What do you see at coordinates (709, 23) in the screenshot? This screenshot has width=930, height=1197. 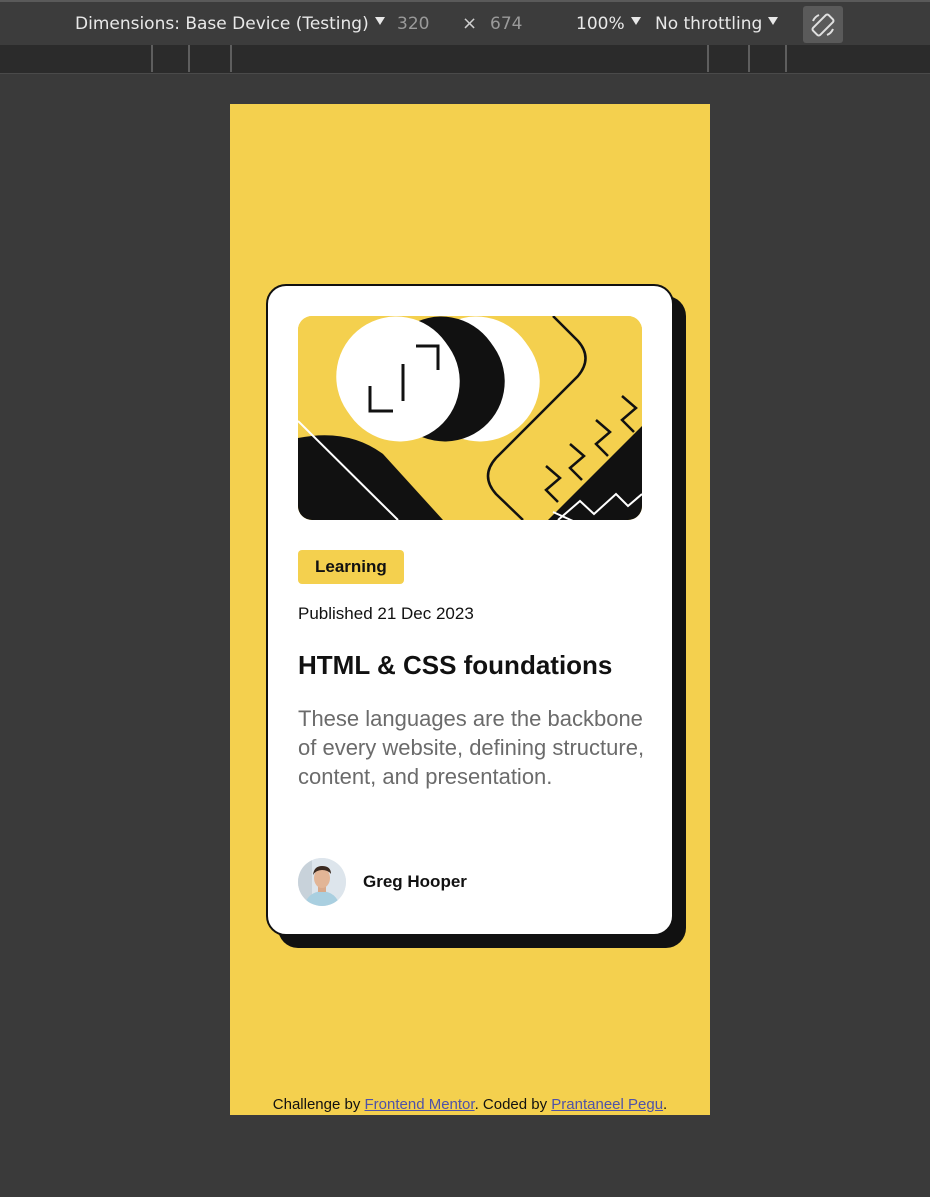 I see `throttling-label: No throttling` at bounding box center [709, 23].